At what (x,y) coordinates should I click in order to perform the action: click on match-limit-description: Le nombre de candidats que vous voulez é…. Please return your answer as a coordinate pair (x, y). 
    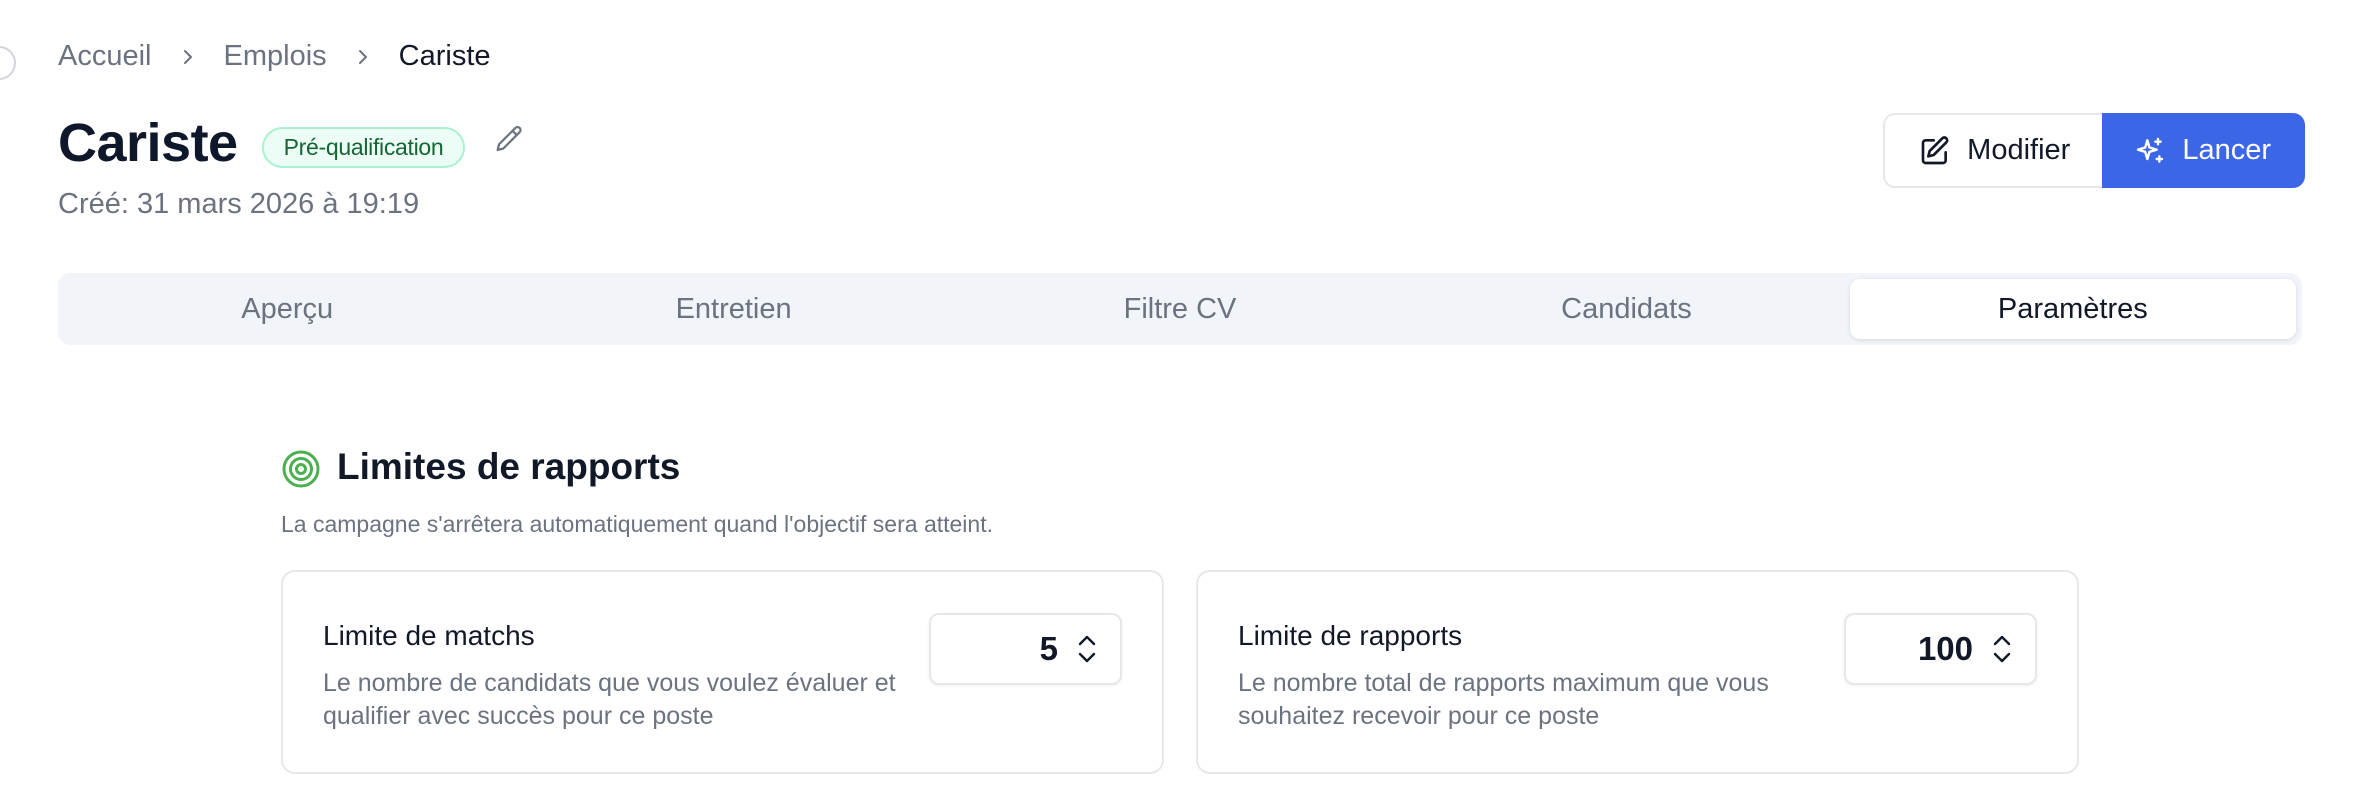
    Looking at the image, I should click on (609, 699).